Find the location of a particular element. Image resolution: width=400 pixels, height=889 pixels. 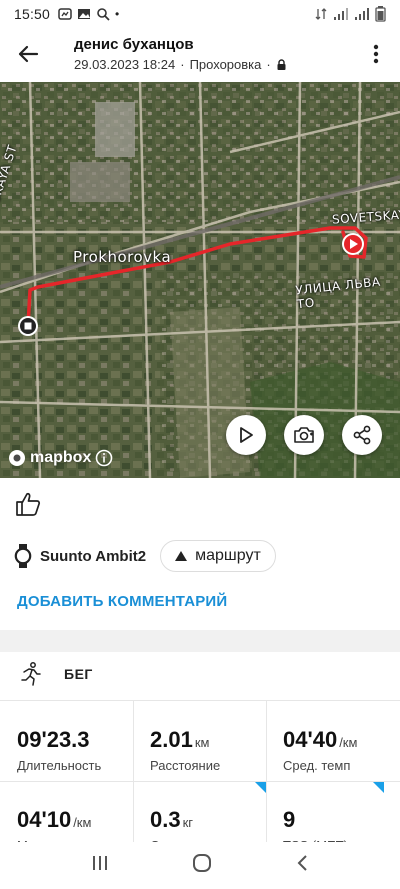

activity-meta: 29.03.2023 18:24 · Прохоровка · is located at coordinates (213, 64).